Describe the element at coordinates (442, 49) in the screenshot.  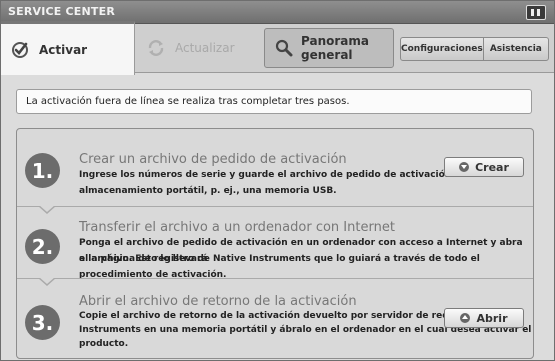
I see `configuraciones-button: Configuraciones` at that location.